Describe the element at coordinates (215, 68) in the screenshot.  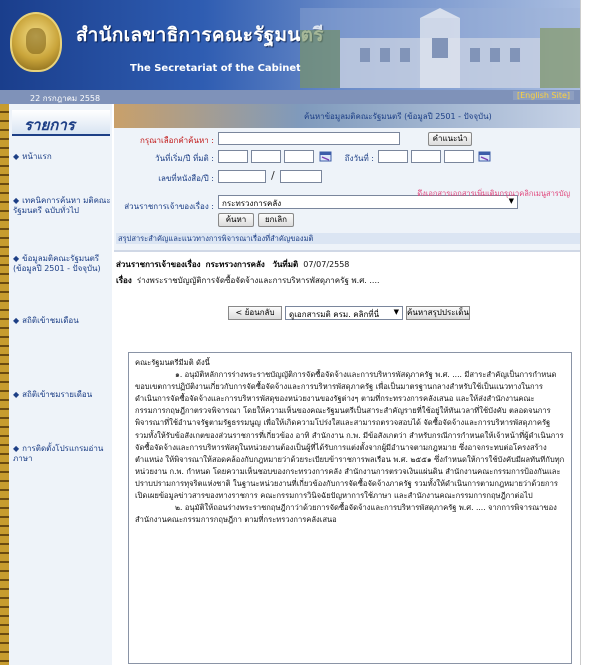
I see `site-title-english: The Secretariat of the Cabinet` at that location.